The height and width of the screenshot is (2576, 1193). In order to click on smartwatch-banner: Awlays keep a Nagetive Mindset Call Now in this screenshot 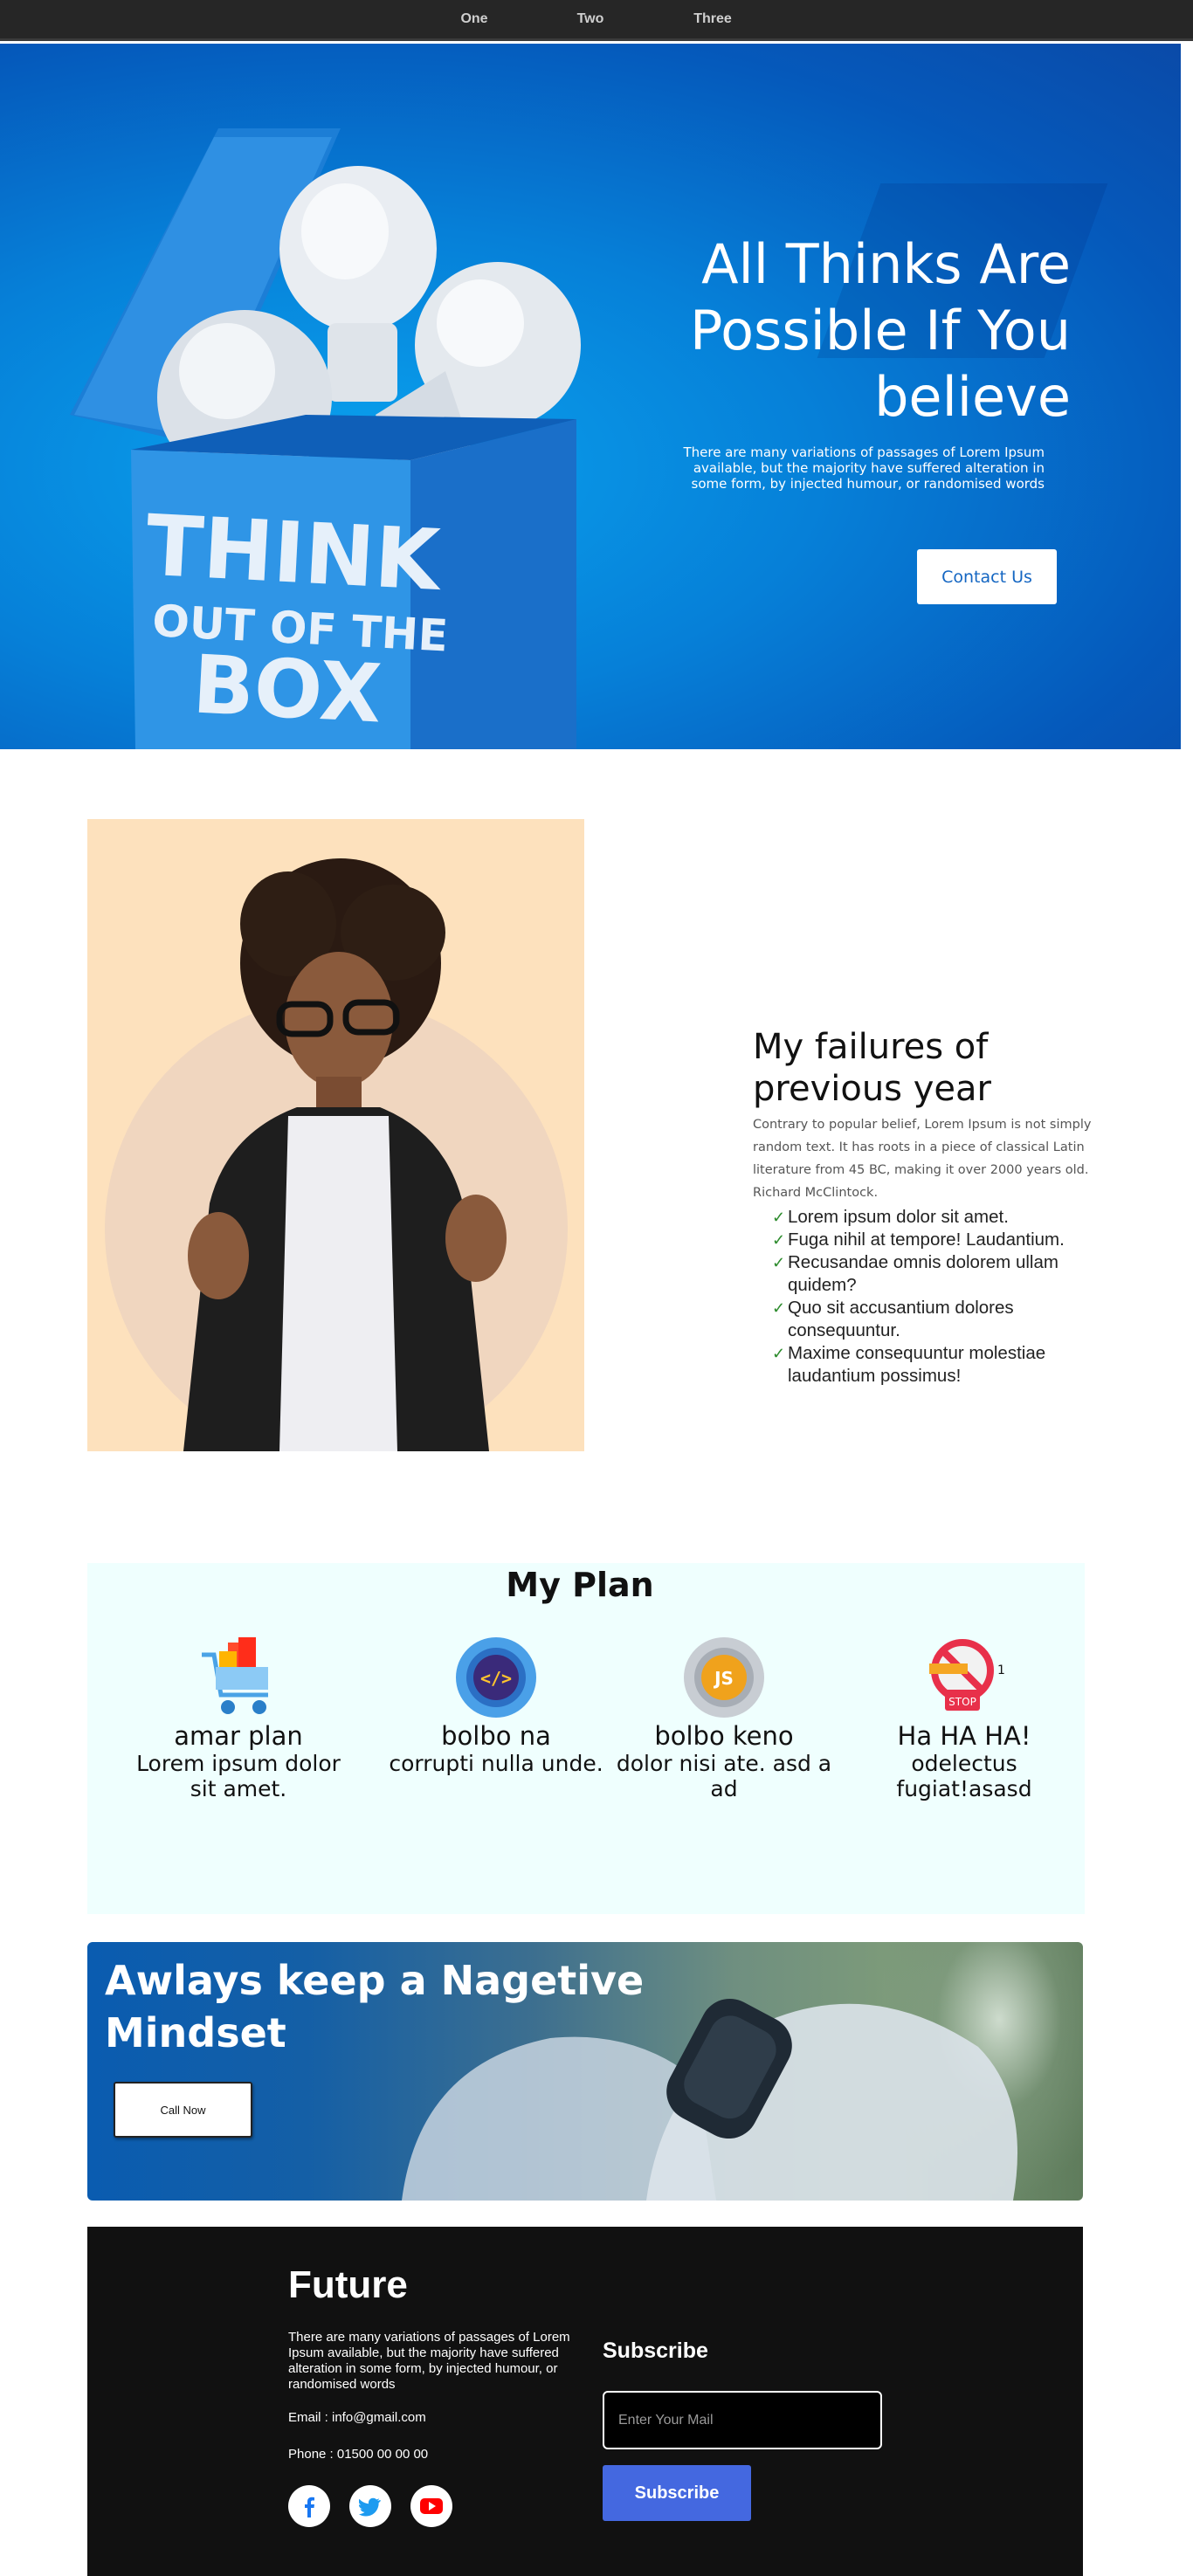, I will do `click(585, 2071)`.